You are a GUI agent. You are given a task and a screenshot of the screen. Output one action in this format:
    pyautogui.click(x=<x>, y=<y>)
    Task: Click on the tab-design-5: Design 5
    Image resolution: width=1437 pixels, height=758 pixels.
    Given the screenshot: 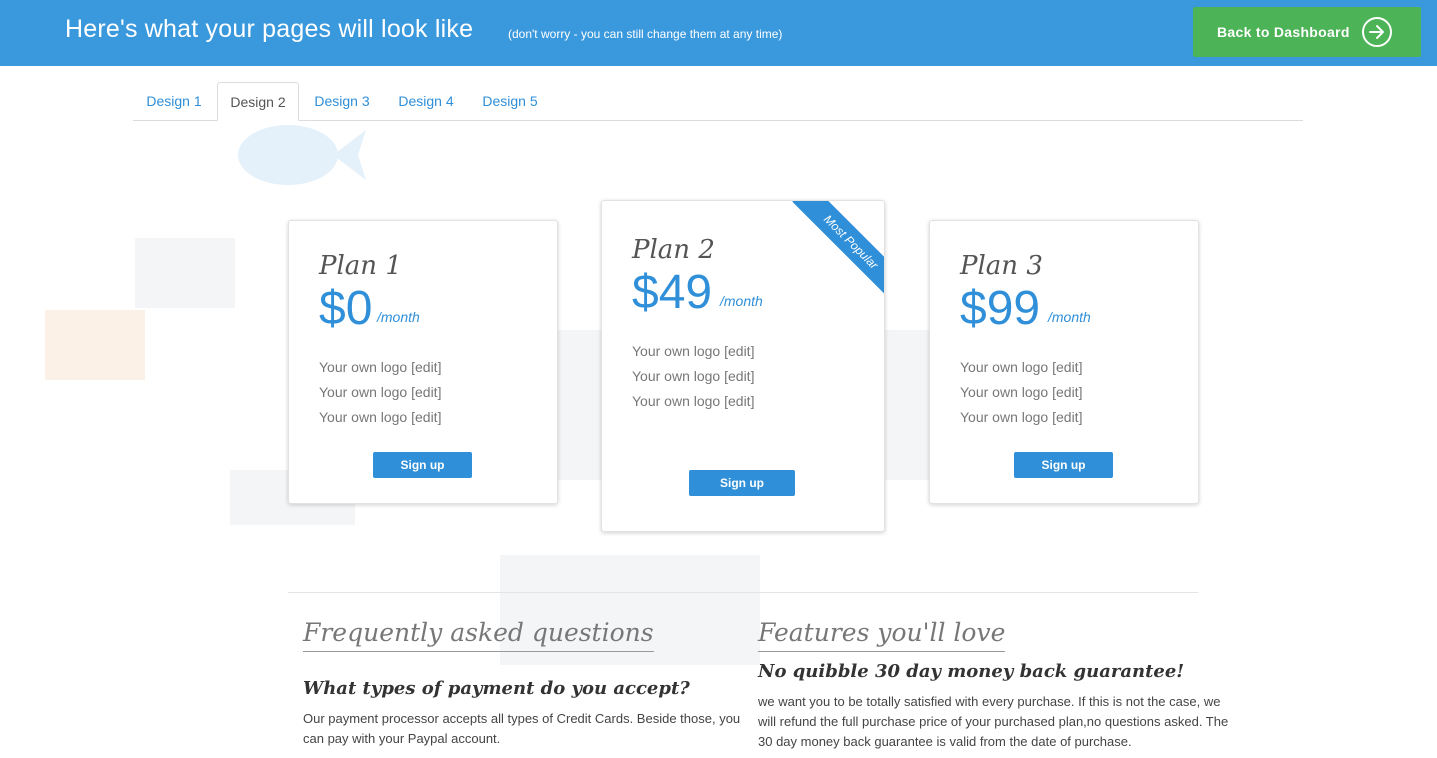 What is the action you would take?
    pyautogui.click(x=510, y=100)
    